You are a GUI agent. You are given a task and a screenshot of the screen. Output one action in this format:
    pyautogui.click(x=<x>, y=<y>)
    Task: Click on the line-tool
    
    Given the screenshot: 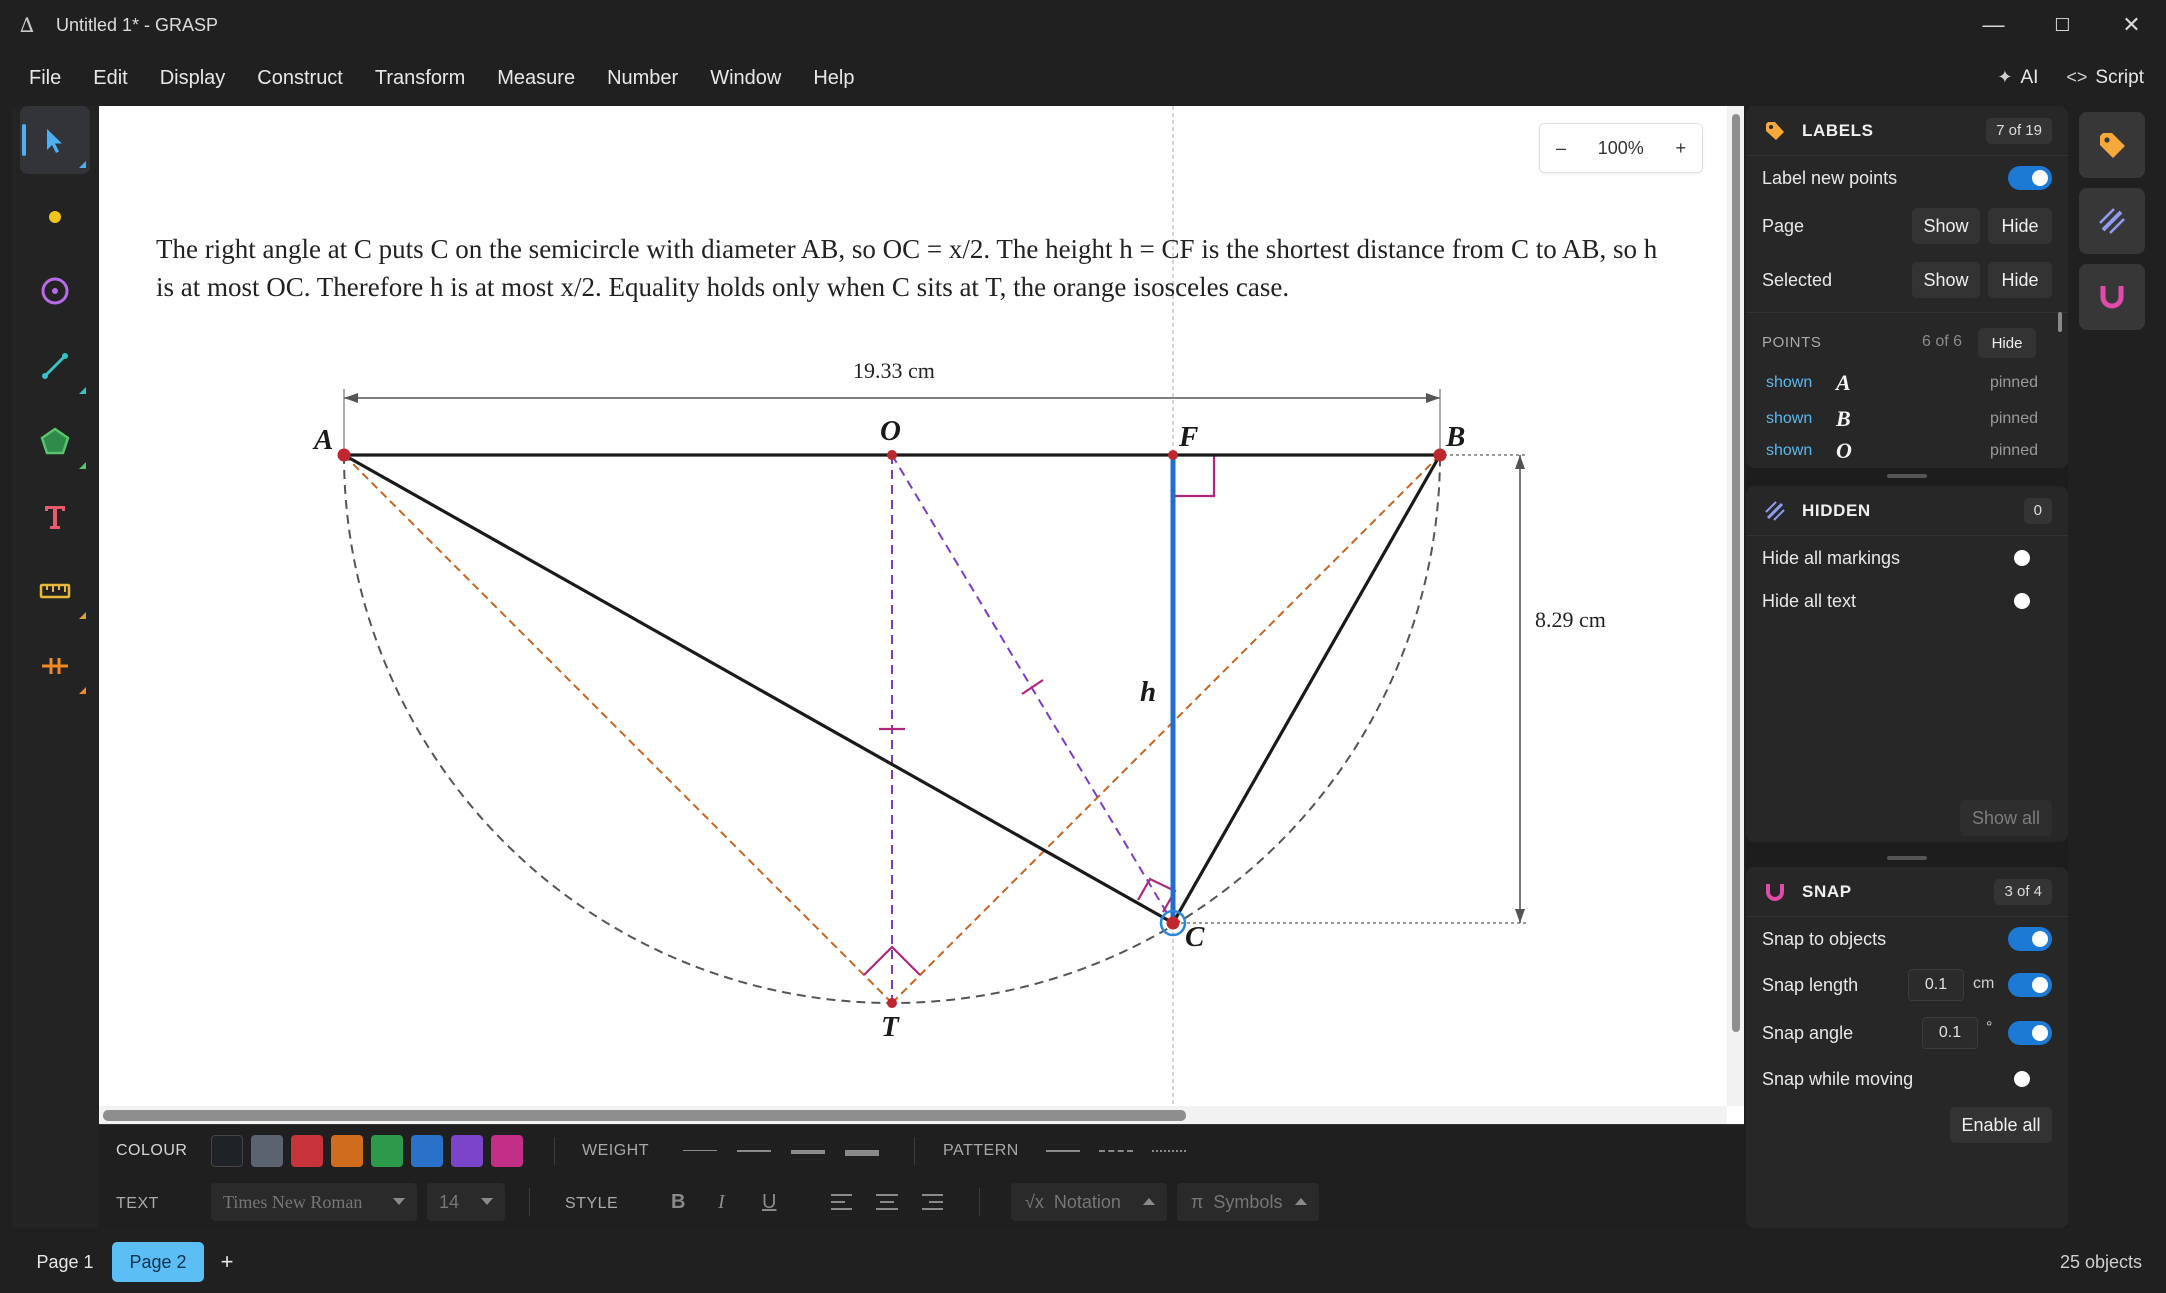 What is the action you would take?
    pyautogui.click(x=55, y=366)
    